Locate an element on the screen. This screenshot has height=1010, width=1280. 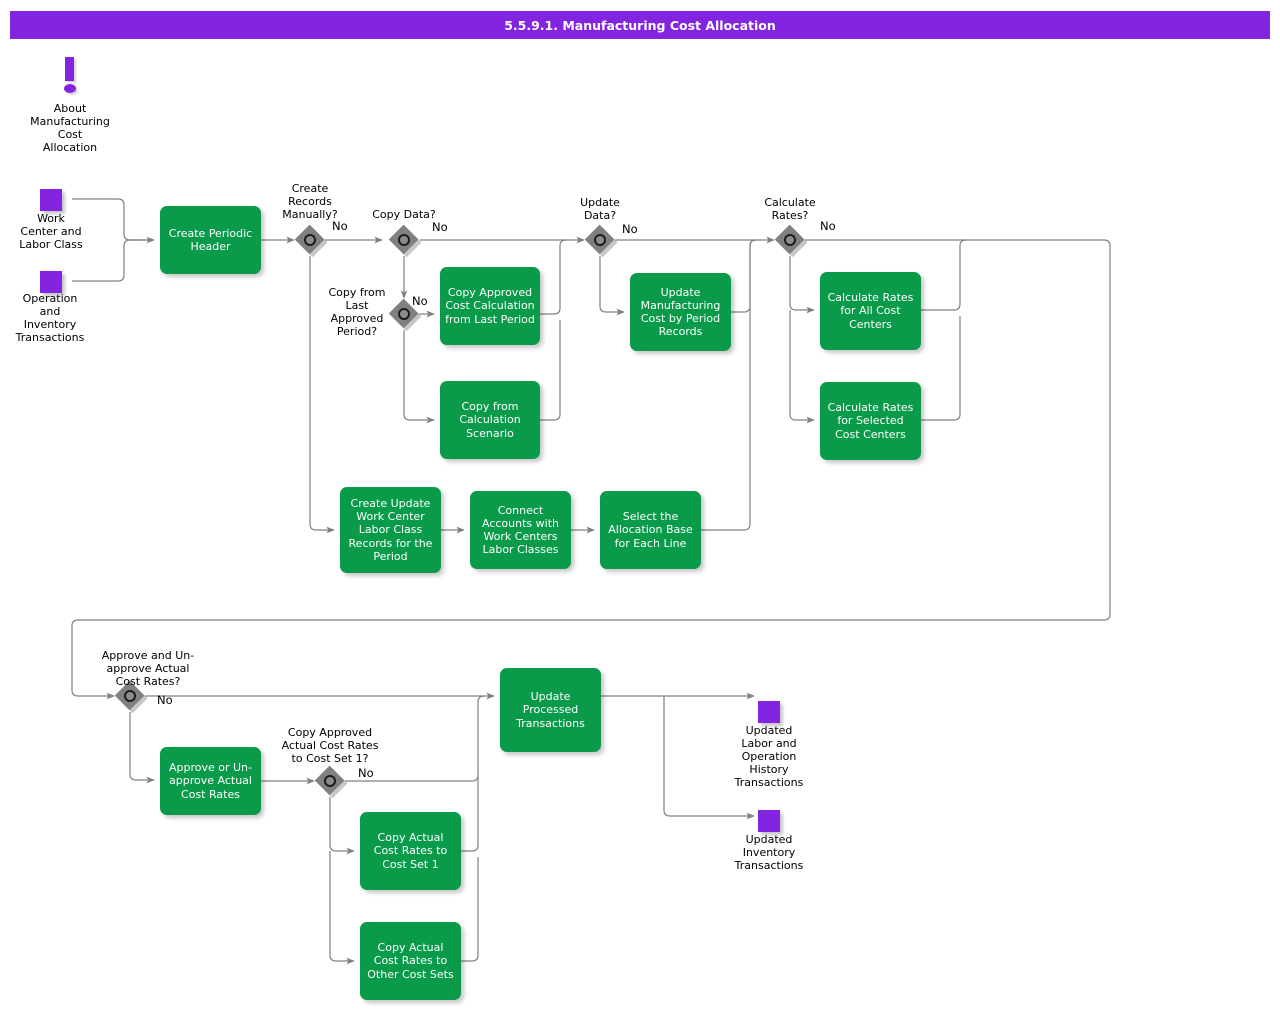
data-object-label-operation-inventory-transactions: Operation and Inventory Transactions is located at coordinates (50, 318).